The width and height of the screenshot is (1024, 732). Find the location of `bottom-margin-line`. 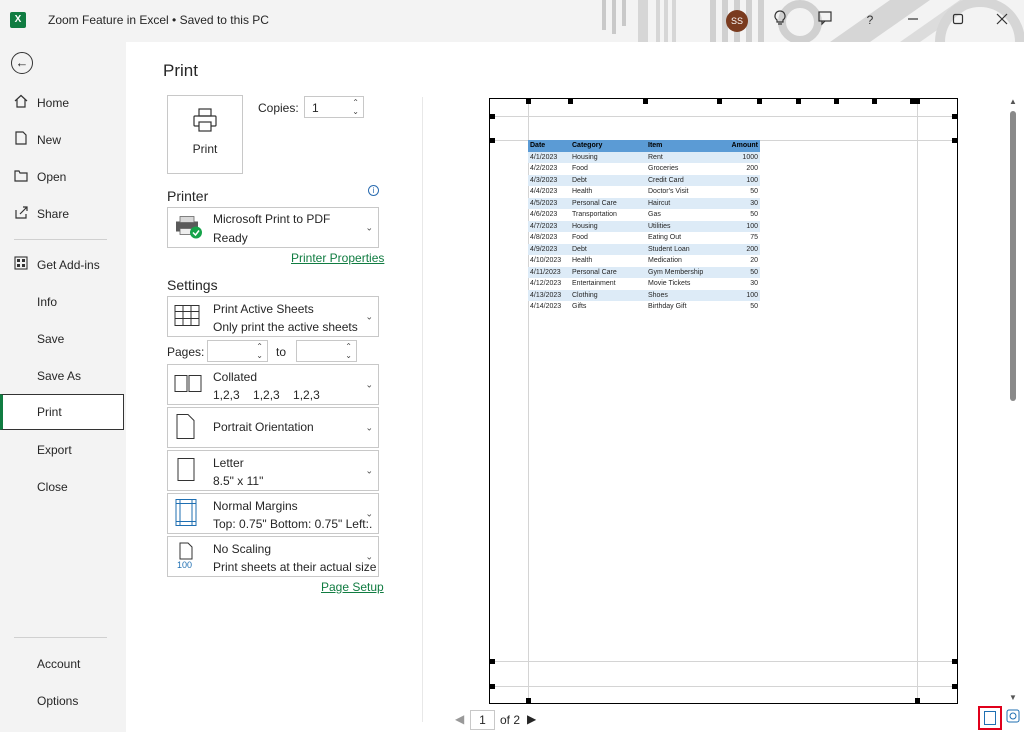

bottom-margin-line is located at coordinates (723, 661).